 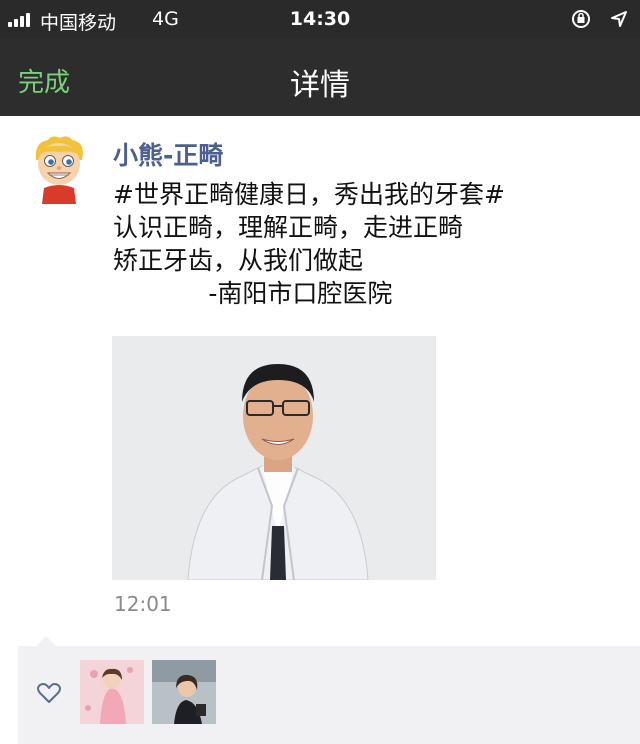 I want to click on post-text-line: #世界正畸健康日，秀出我的牙套#, so click(x=309, y=194).